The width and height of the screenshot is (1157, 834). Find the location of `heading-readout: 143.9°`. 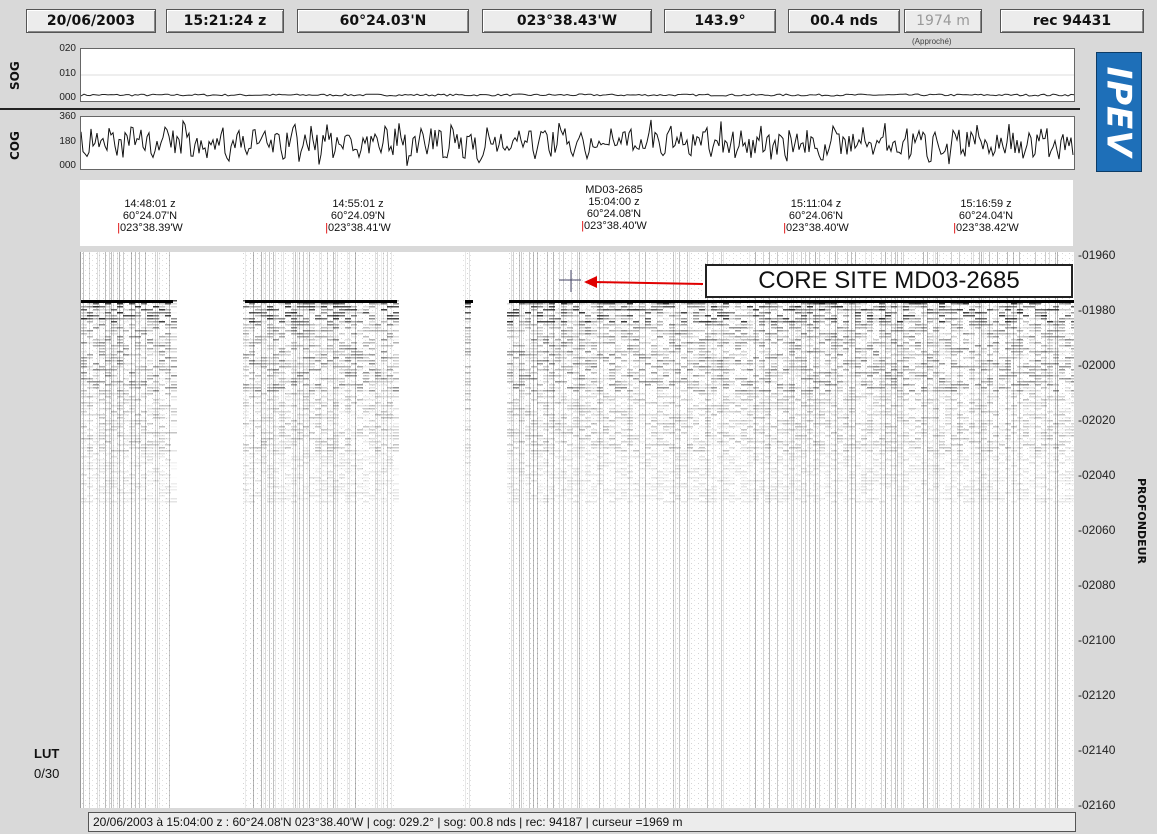

heading-readout: 143.9° is located at coordinates (720, 21).